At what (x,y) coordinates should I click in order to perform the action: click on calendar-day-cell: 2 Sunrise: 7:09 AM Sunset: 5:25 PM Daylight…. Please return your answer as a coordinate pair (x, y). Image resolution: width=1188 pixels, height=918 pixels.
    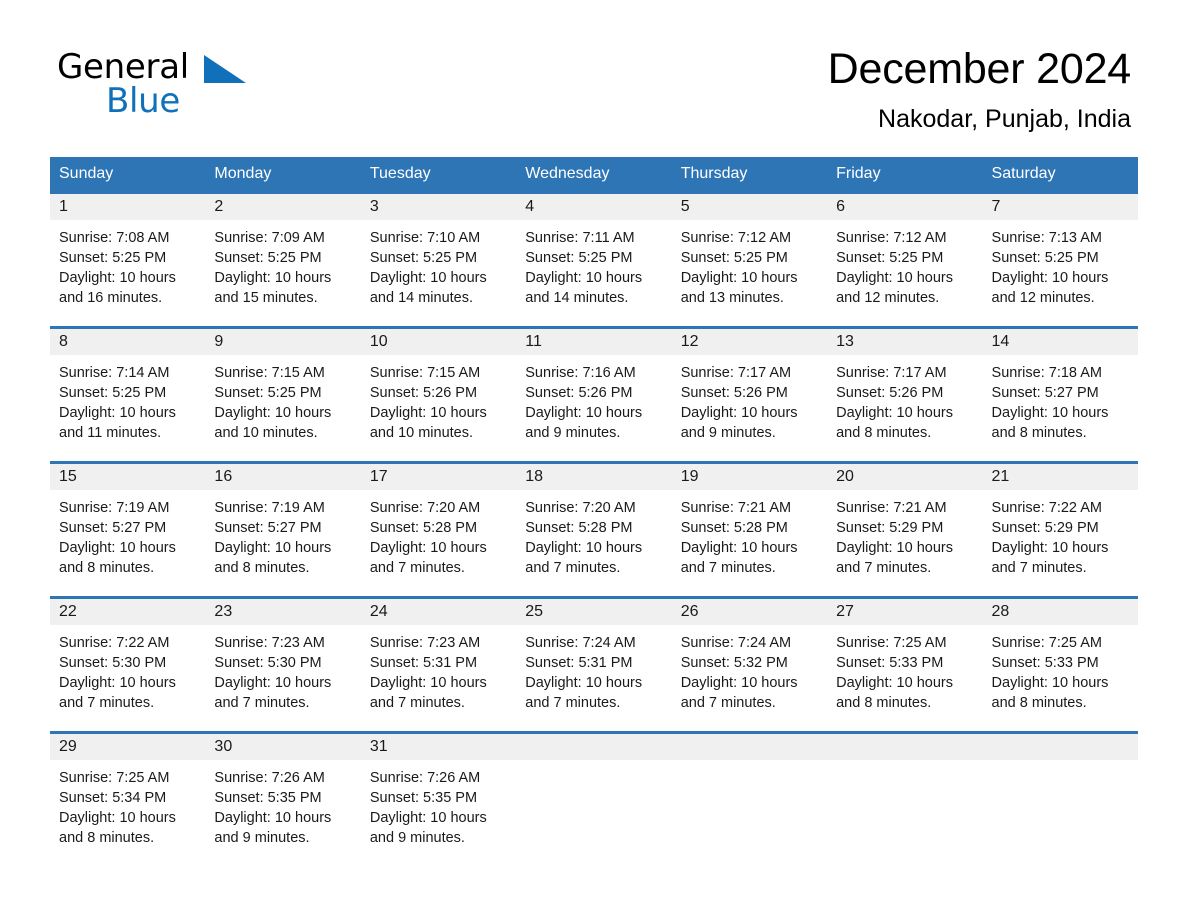
    Looking at the image, I should click on (283, 259).